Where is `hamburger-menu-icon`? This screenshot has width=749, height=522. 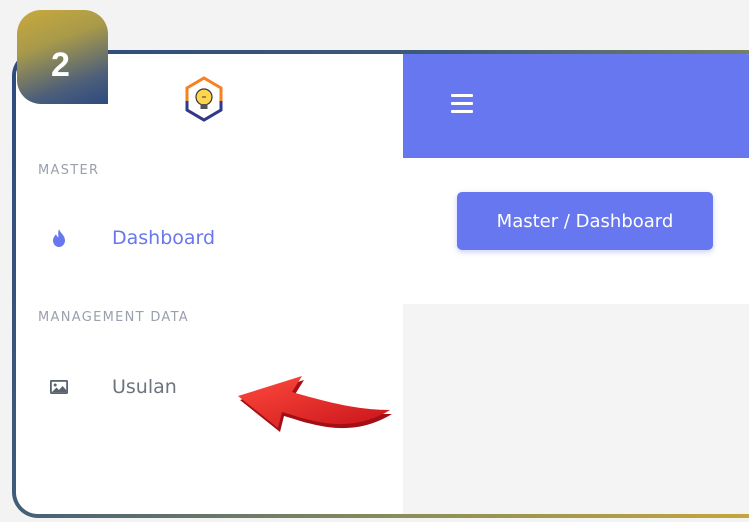 hamburger-menu-icon is located at coordinates (462, 103).